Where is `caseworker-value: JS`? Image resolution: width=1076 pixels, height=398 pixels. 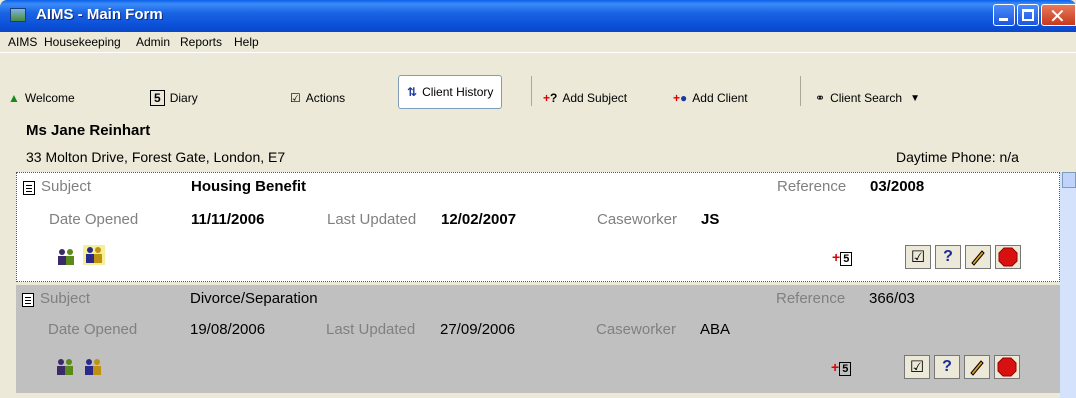 caseworker-value: JS is located at coordinates (710, 219).